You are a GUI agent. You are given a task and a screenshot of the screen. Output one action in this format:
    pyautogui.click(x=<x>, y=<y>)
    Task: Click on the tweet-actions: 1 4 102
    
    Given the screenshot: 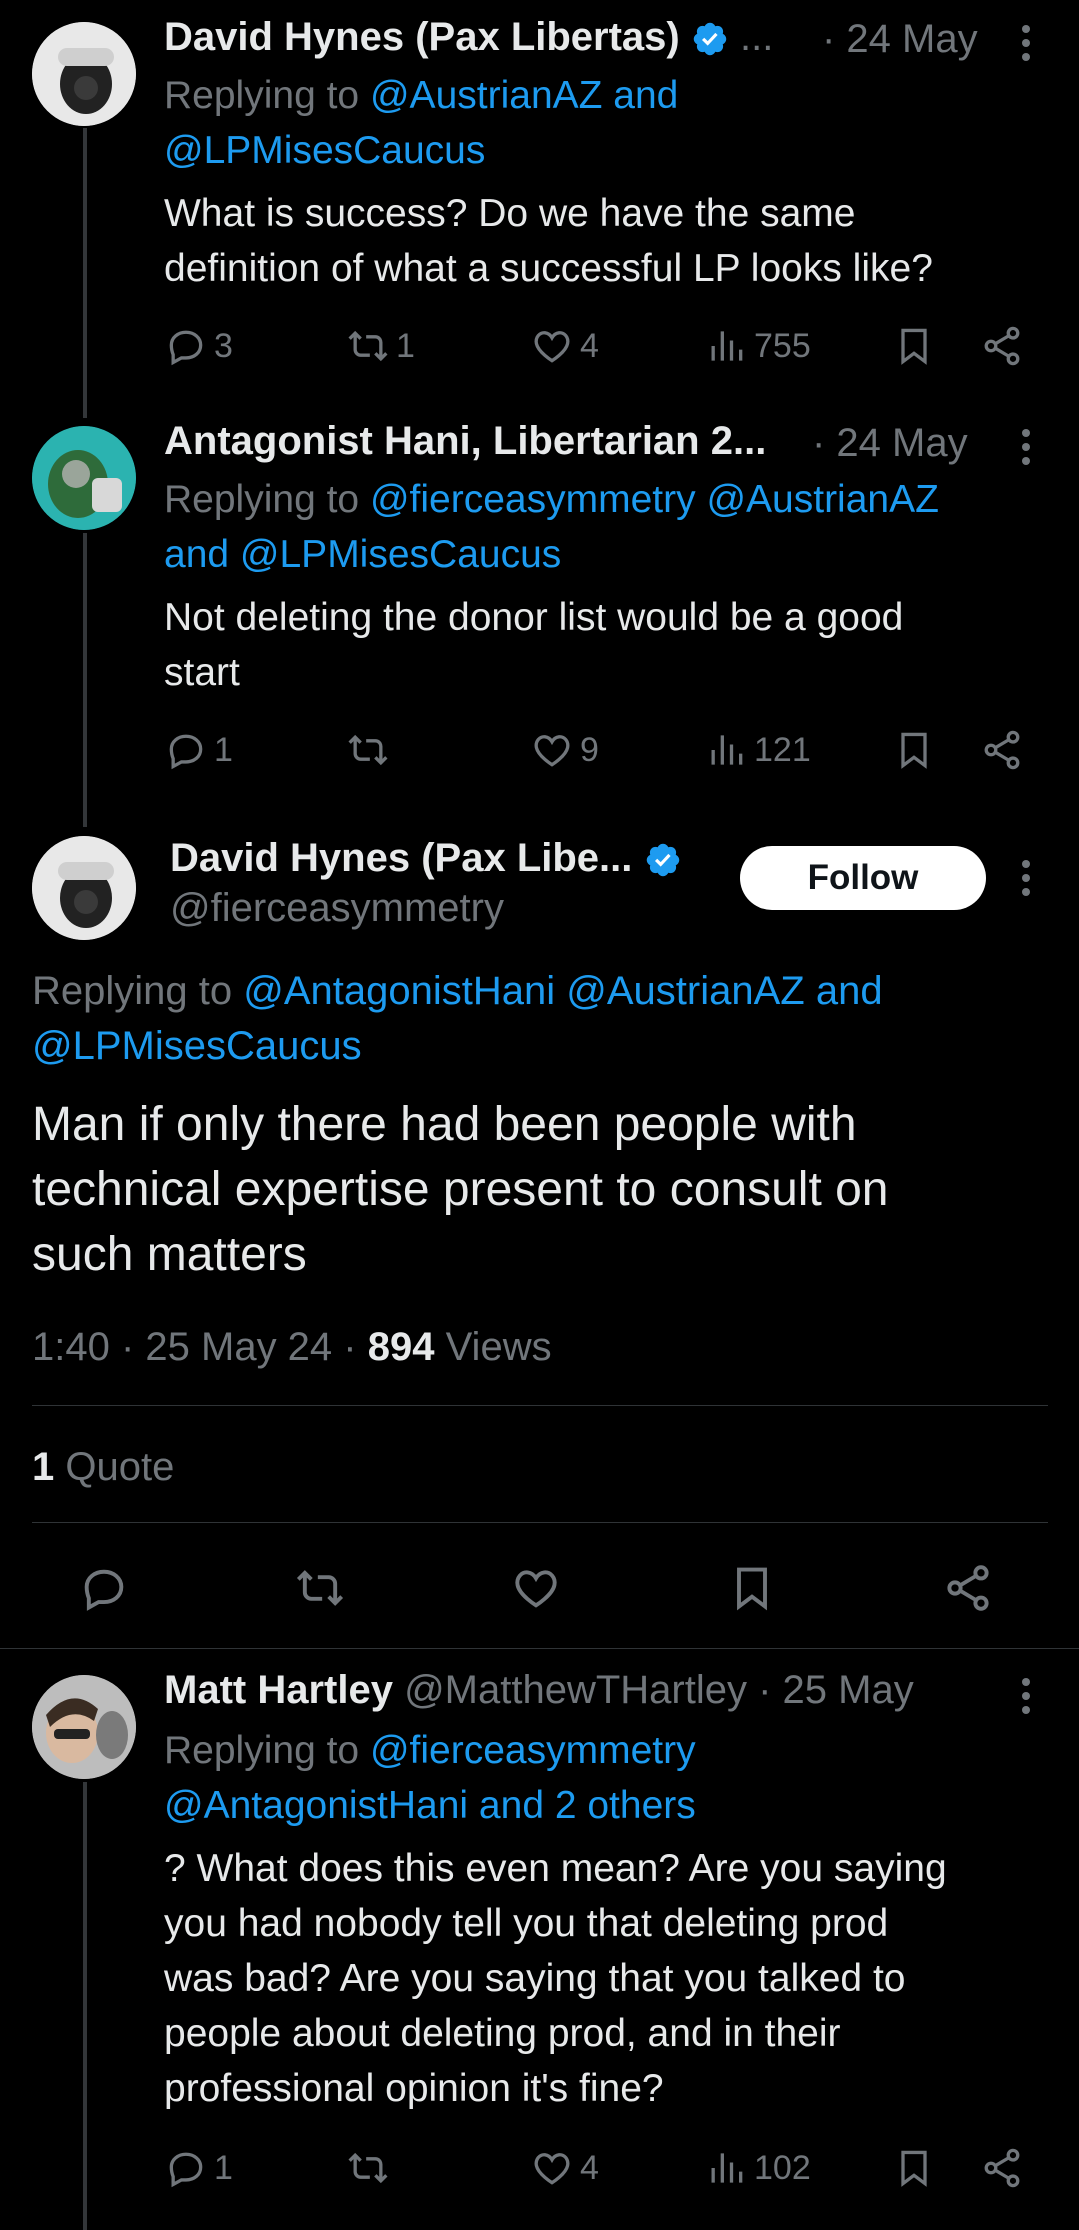 What is the action you would take?
    pyautogui.click(x=597, y=2168)
    